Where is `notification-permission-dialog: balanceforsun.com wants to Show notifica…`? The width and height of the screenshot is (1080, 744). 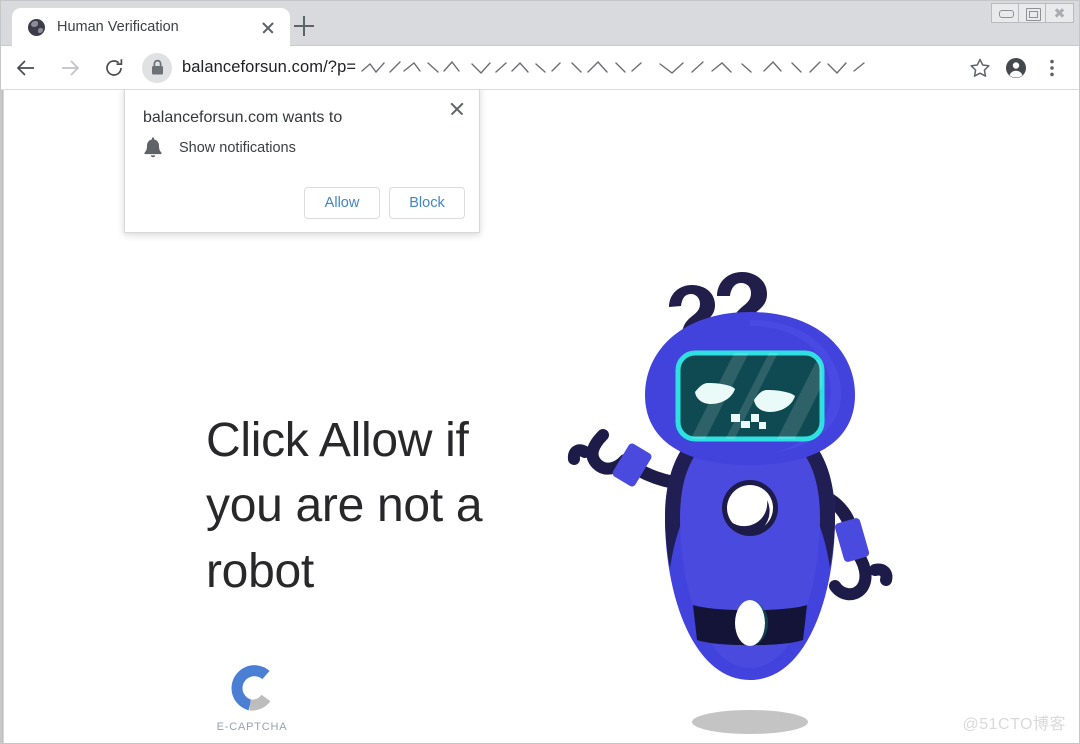 notification-permission-dialog: balanceforsun.com wants to Show notifica… is located at coordinates (302, 161).